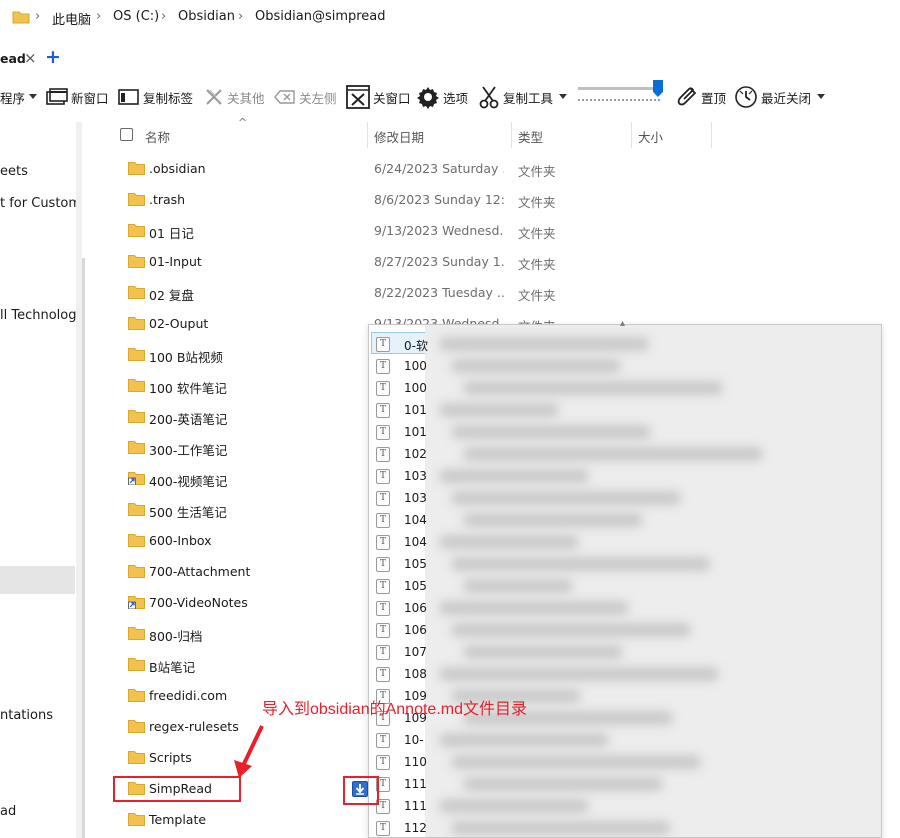 The height and width of the screenshot is (838, 900). What do you see at coordinates (350, 293) in the screenshot?
I see `file-row: 02 复盘 8/22/2023 Tuesday ... 文件夹` at bounding box center [350, 293].